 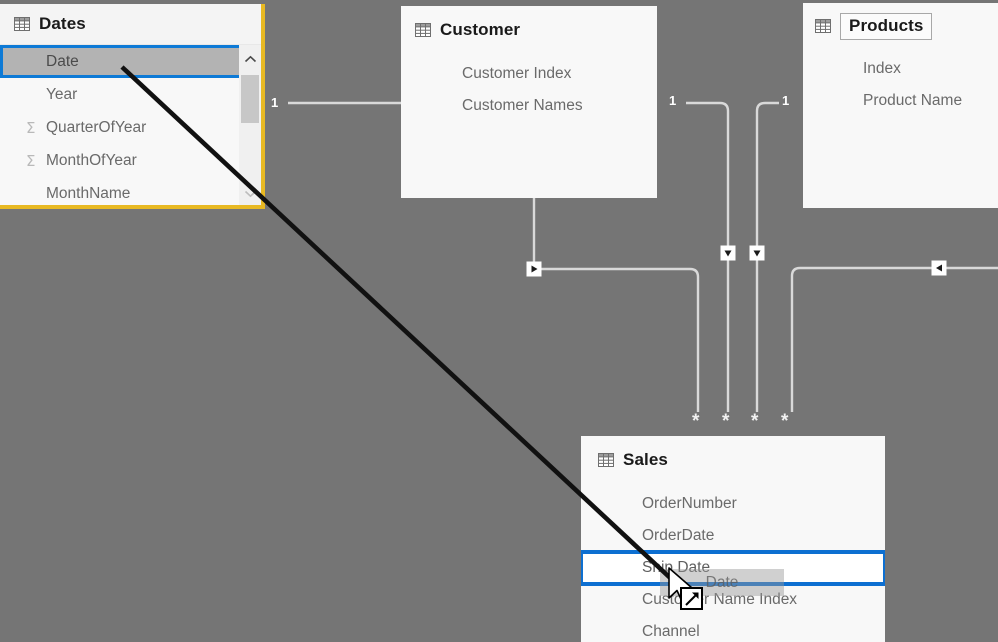 What do you see at coordinates (522, 105) in the screenshot?
I see `field-label: Customer Names` at bounding box center [522, 105].